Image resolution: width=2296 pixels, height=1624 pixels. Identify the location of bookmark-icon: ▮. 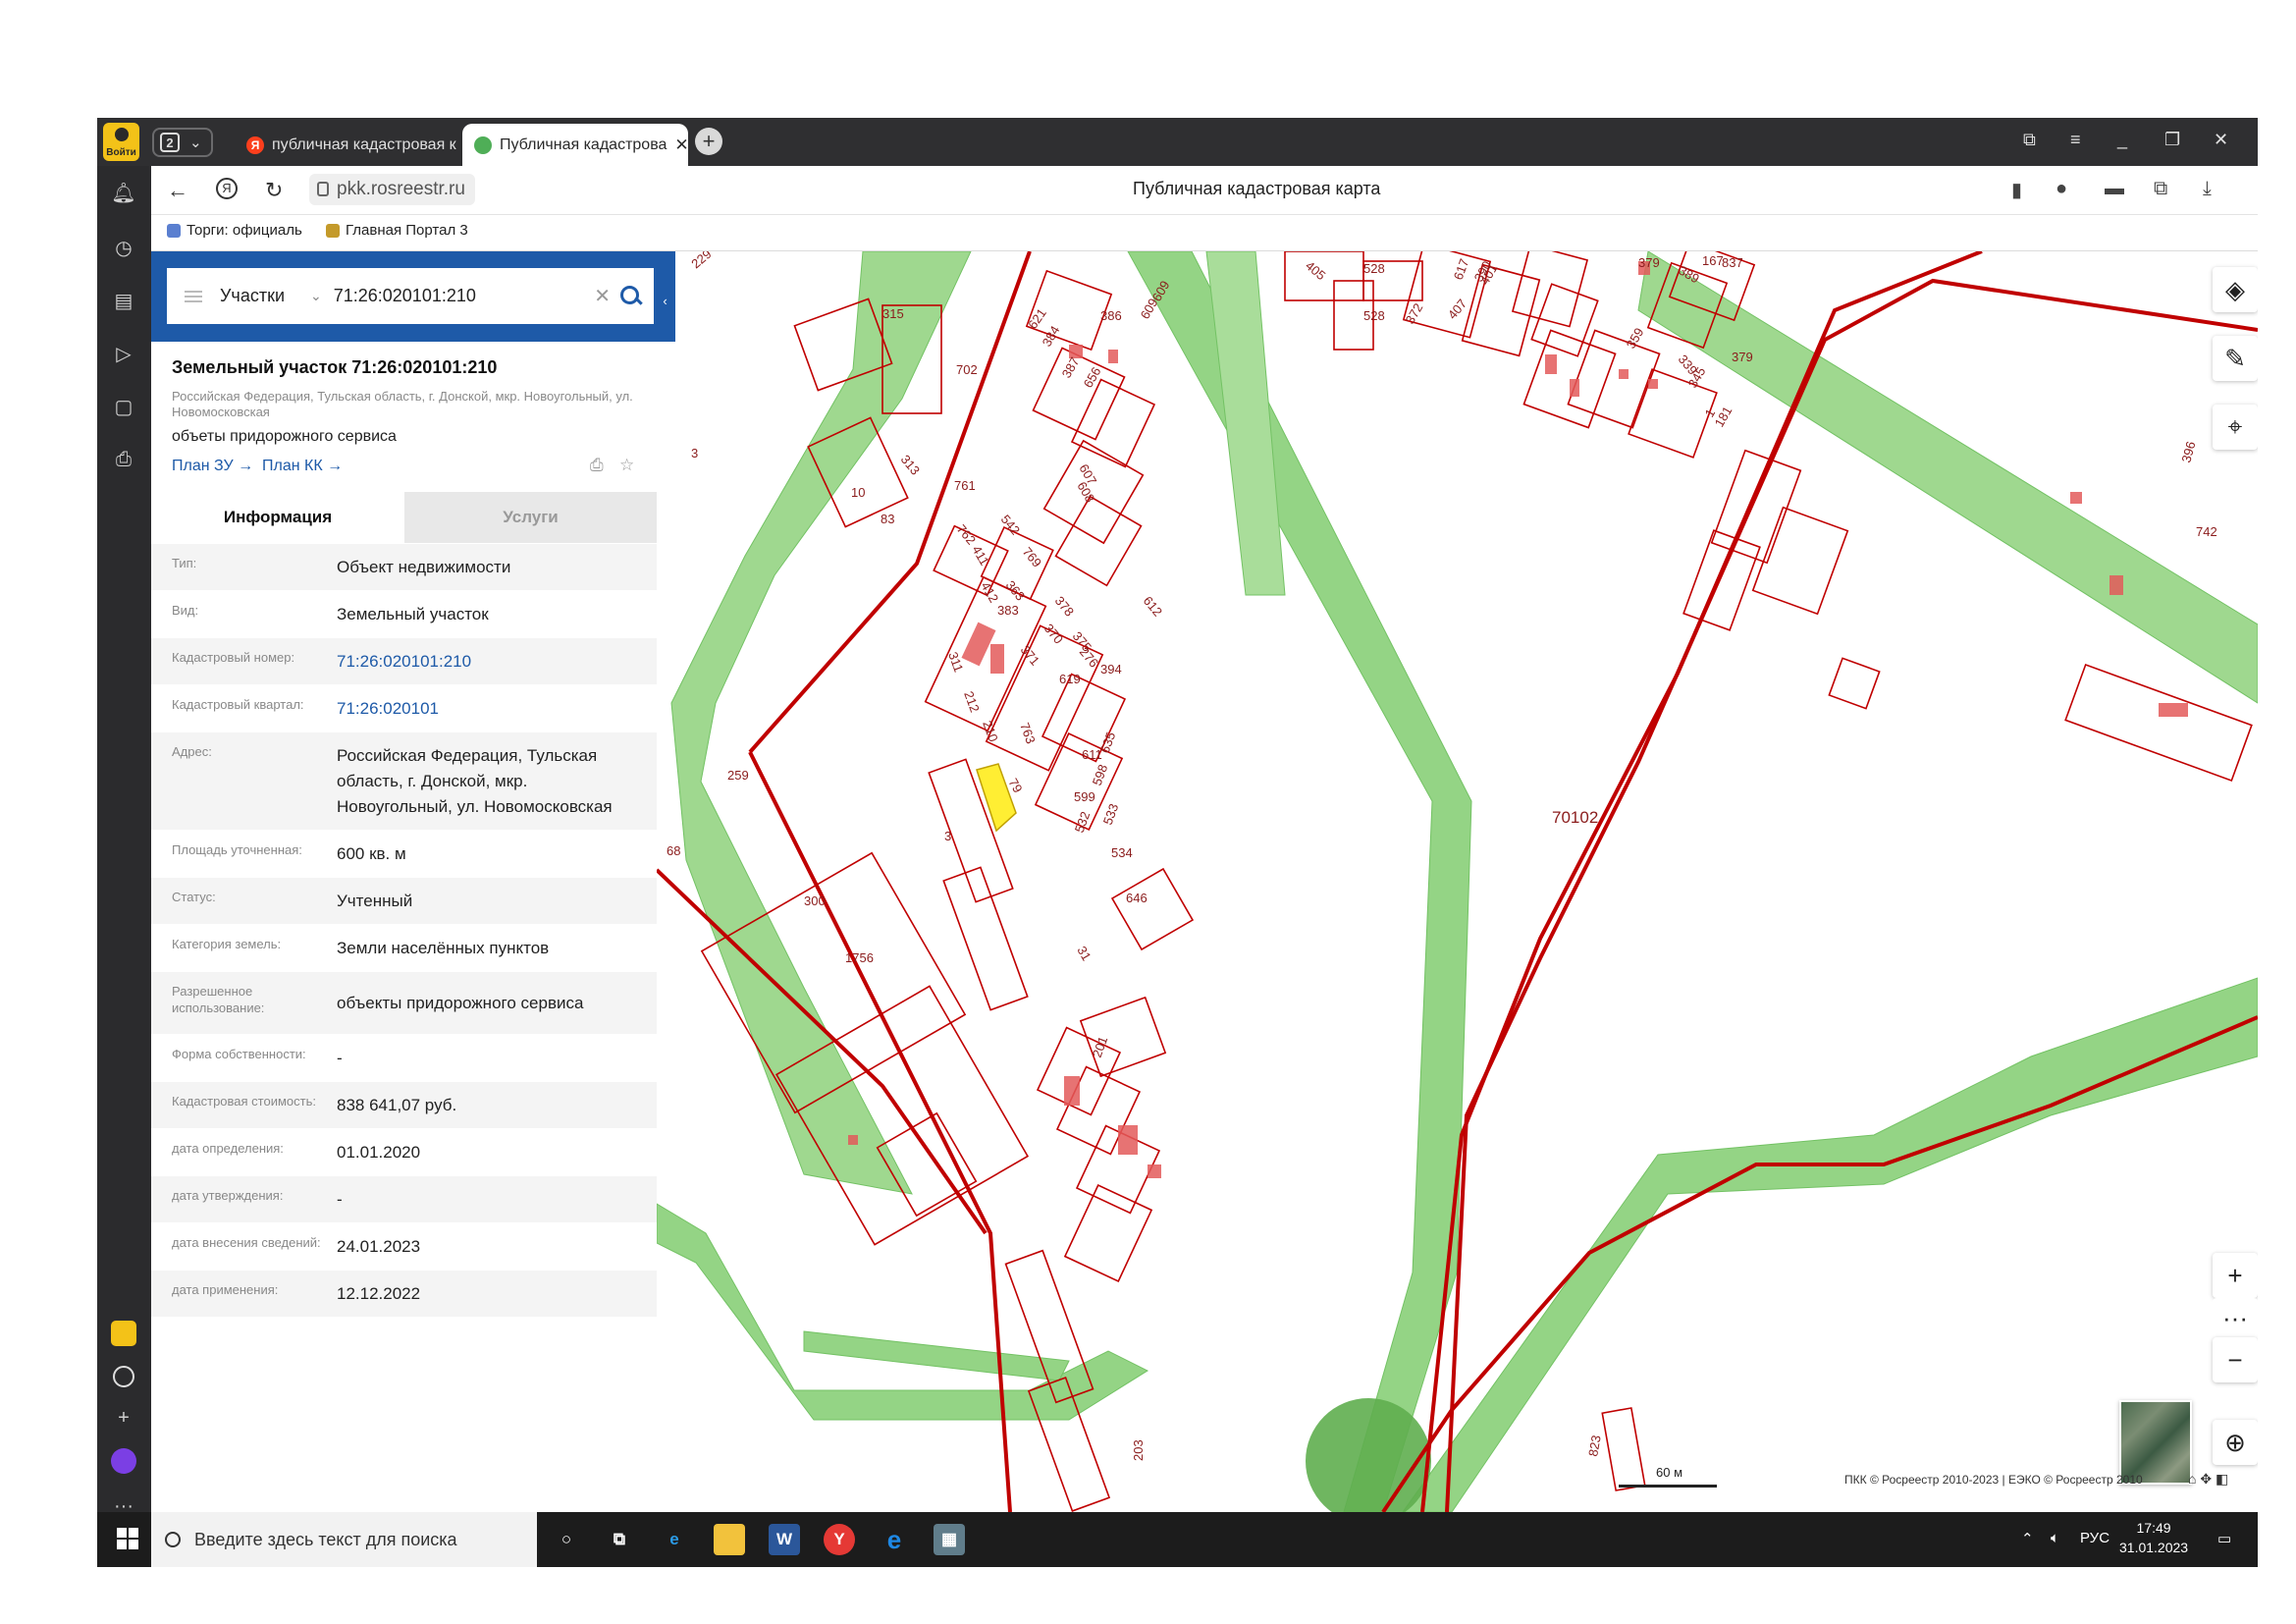
(2016, 190).